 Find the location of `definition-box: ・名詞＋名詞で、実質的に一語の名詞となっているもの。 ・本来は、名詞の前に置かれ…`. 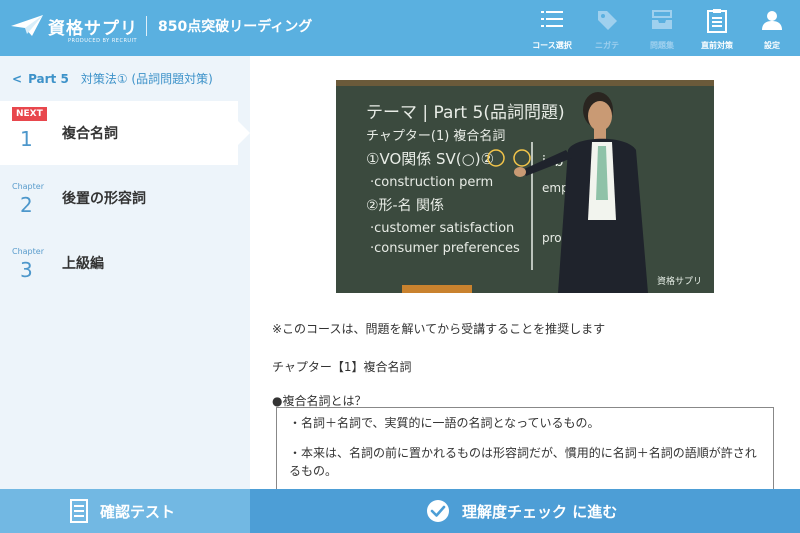

definition-box: ・名詞＋名詞で、実質的に一語の名詞となっているもの。 ・本来は、名詞の前に置かれ… is located at coordinates (525, 448).